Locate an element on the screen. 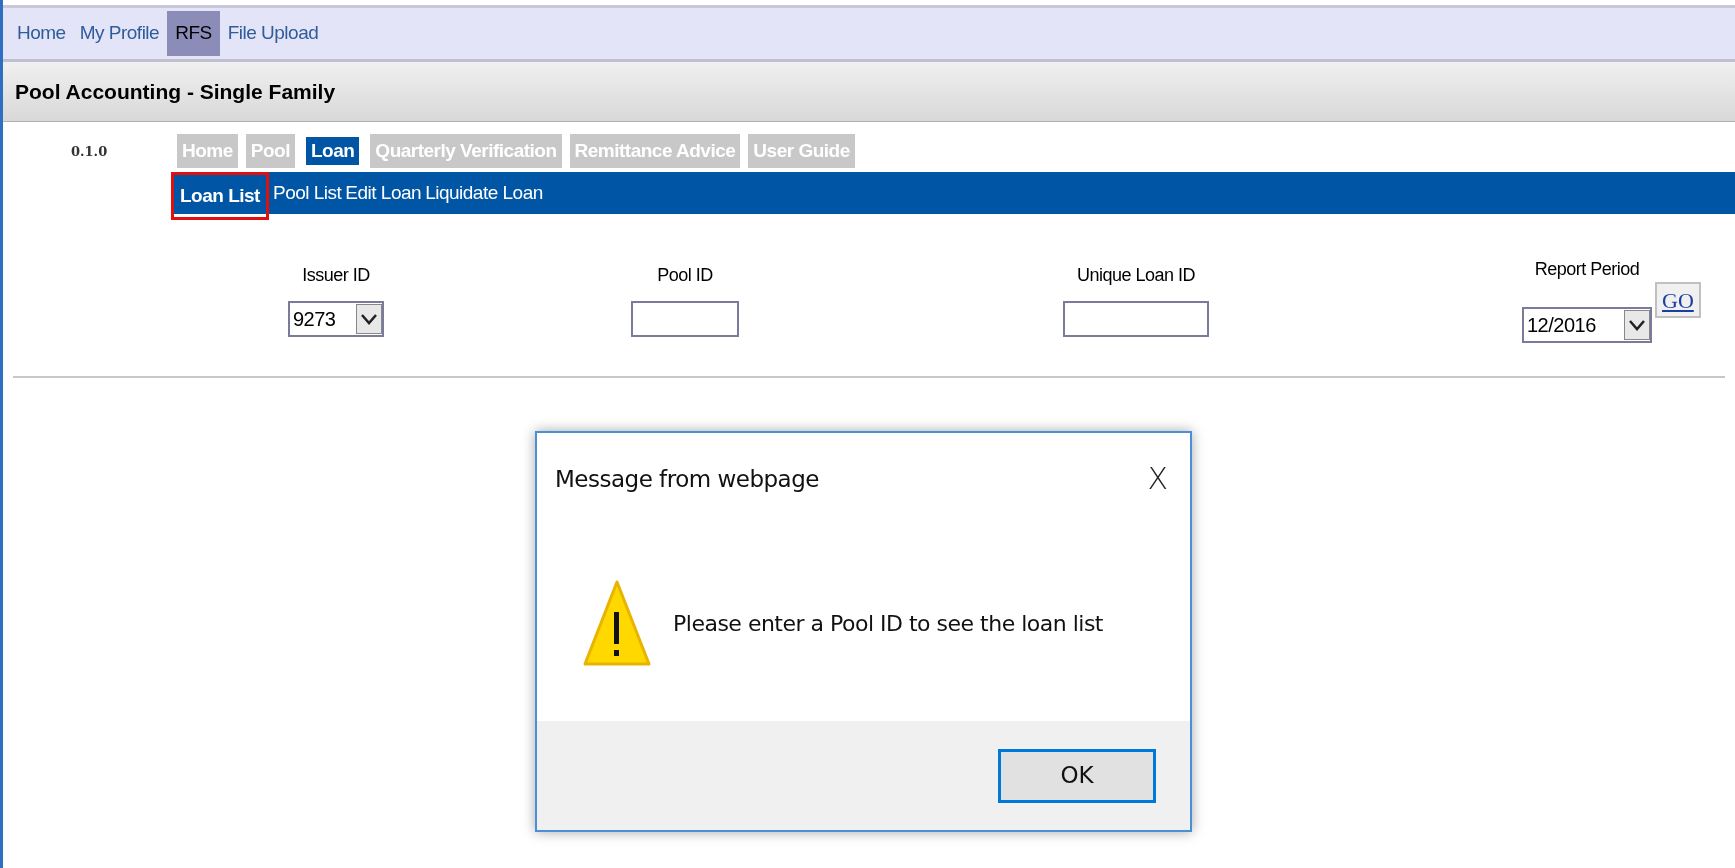 The height and width of the screenshot is (868, 1735). dialog-message: Please enter a Pool ID to see the loan list is located at coordinates (888, 623).